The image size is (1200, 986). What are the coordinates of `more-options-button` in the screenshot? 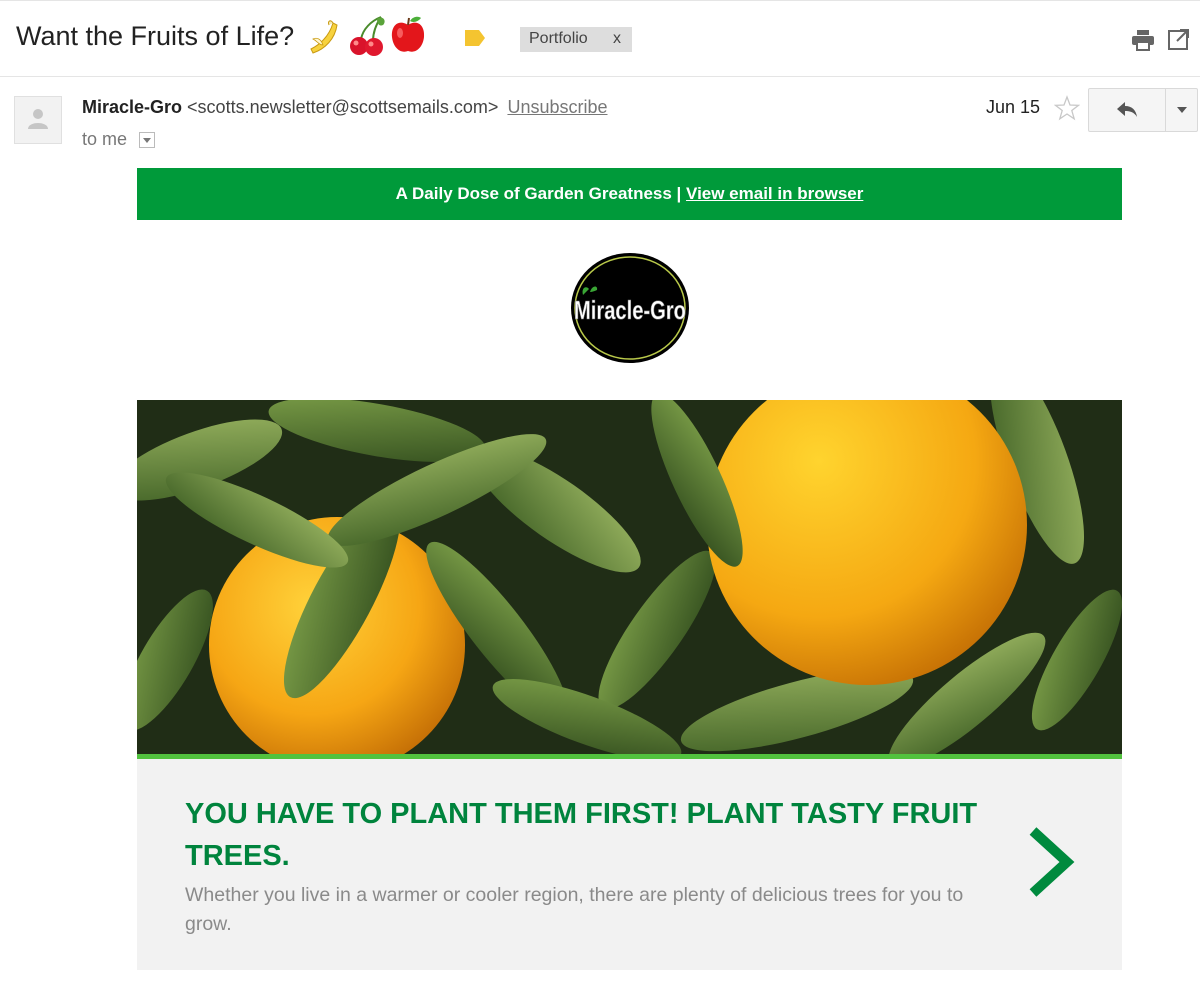 It's located at (1181, 110).